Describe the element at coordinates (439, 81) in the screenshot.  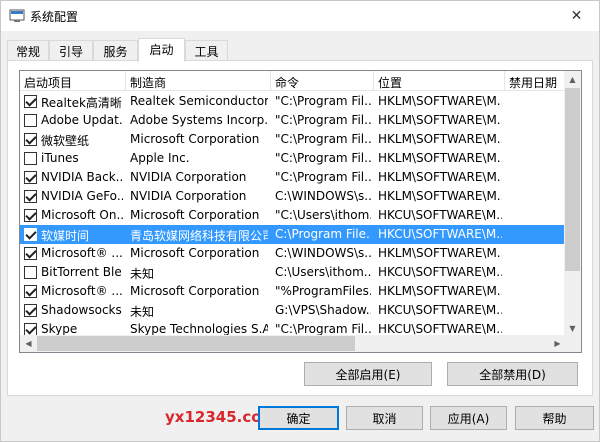
I see `column-header-location: 位置` at that location.